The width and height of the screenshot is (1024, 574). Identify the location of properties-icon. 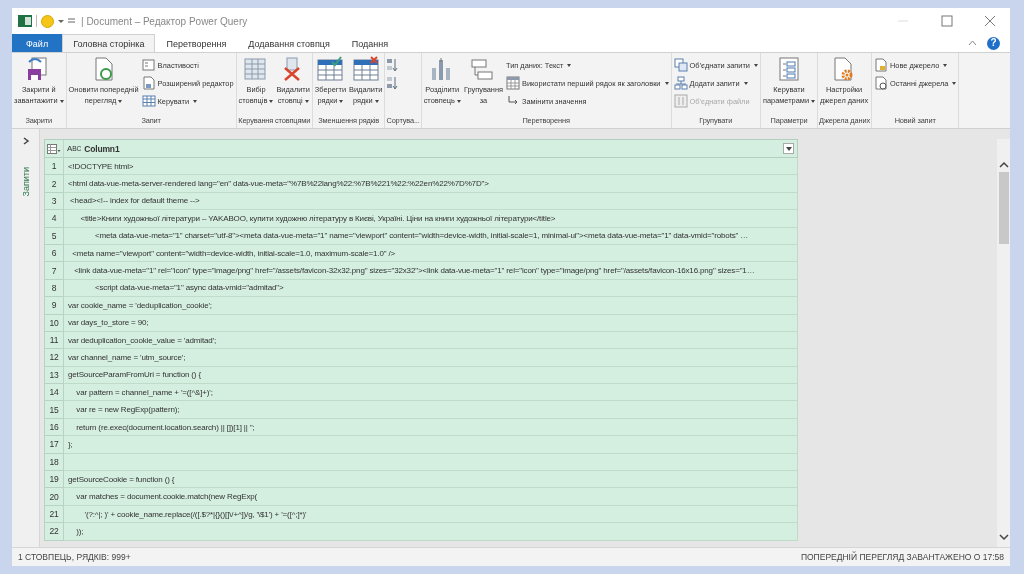
(148, 65).